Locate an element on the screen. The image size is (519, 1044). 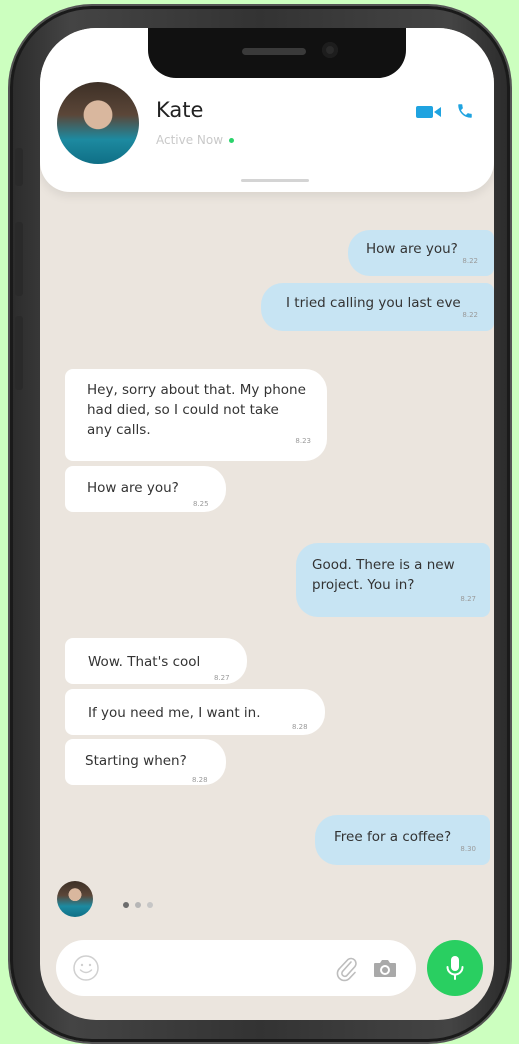
typing-avatar is located at coordinates (75, 899).